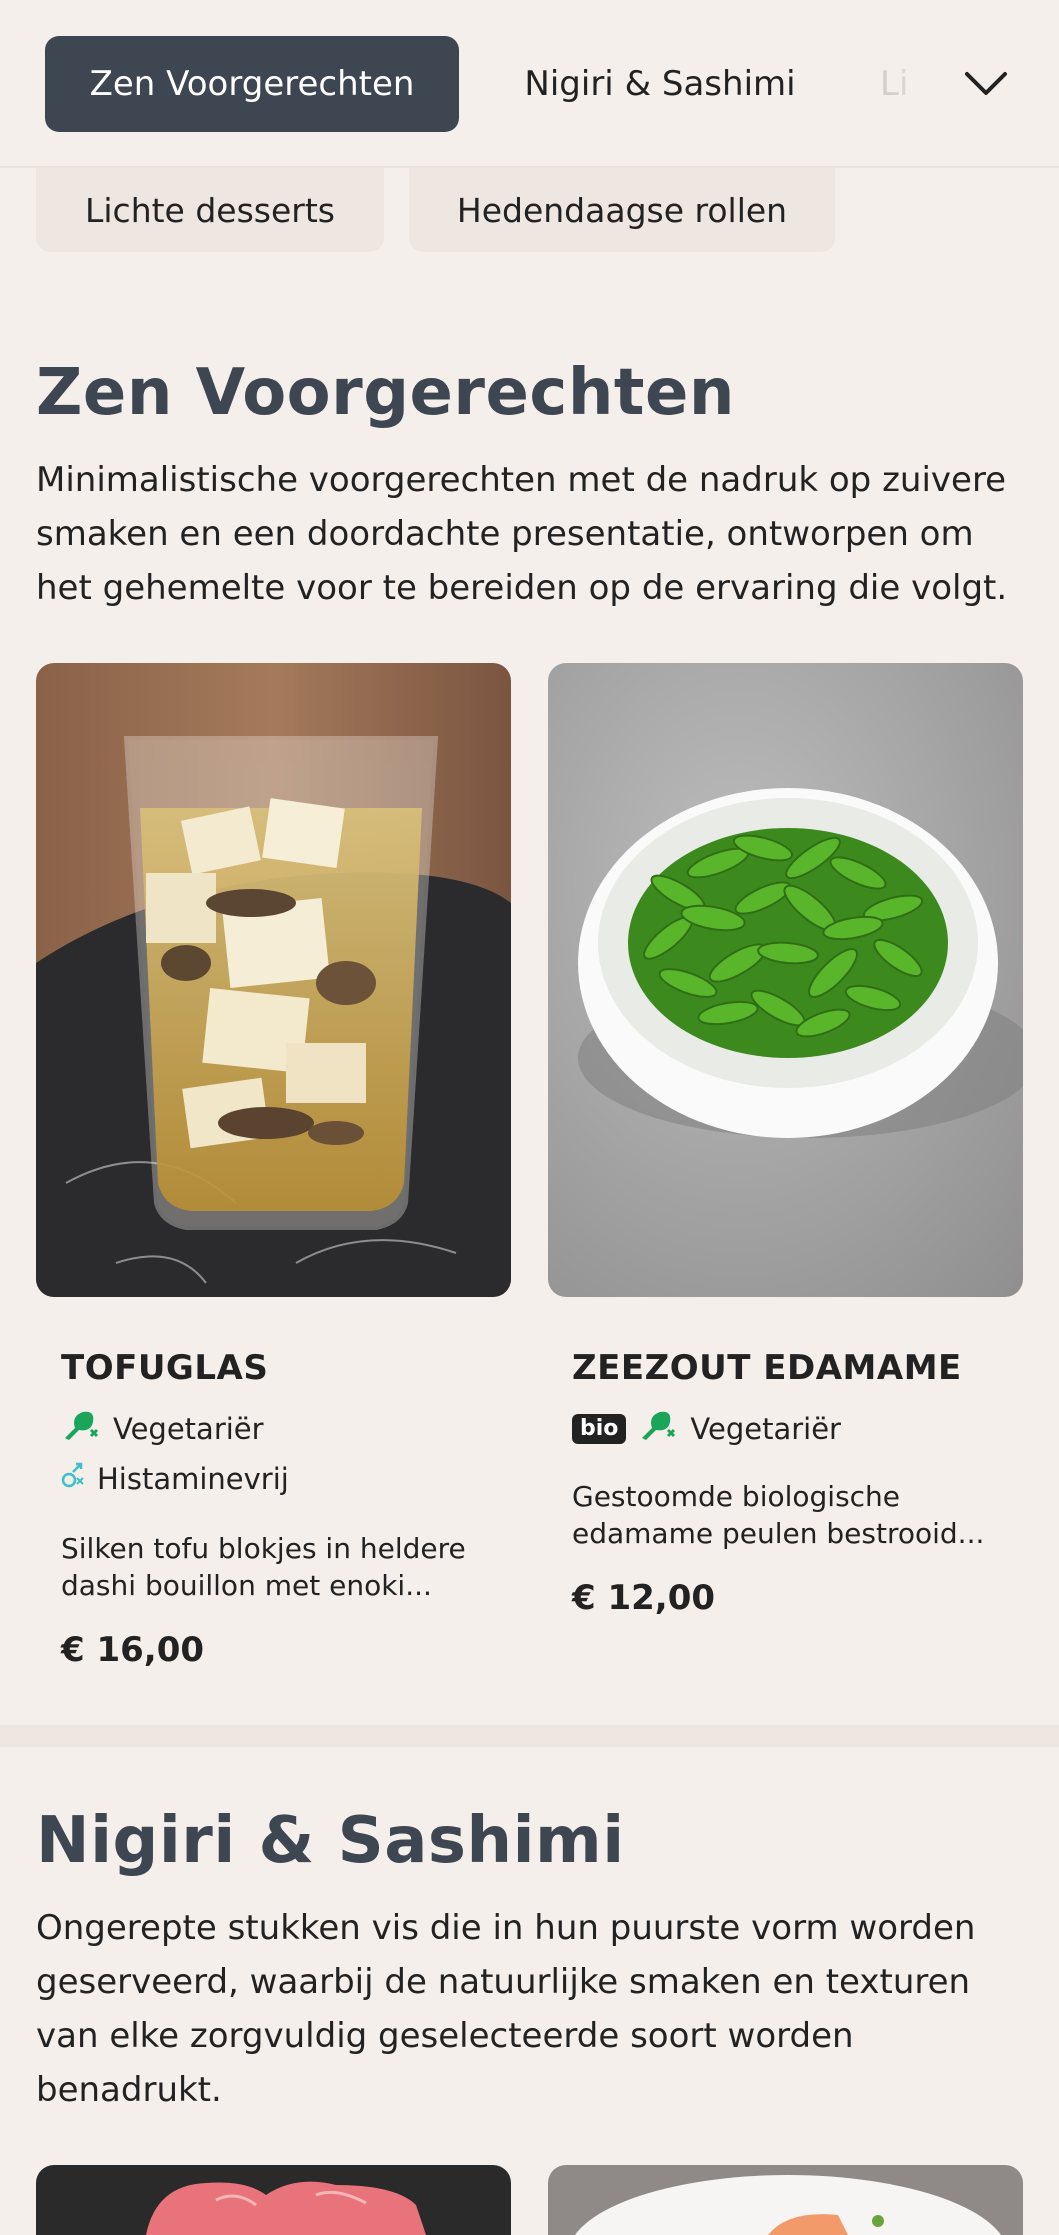 The width and height of the screenshot is (1059, 2235). What do you see at coordinates (133, 1650) in the screenshot?
I see `dish-price: € 16,00` at bounding box center [133, 1650].